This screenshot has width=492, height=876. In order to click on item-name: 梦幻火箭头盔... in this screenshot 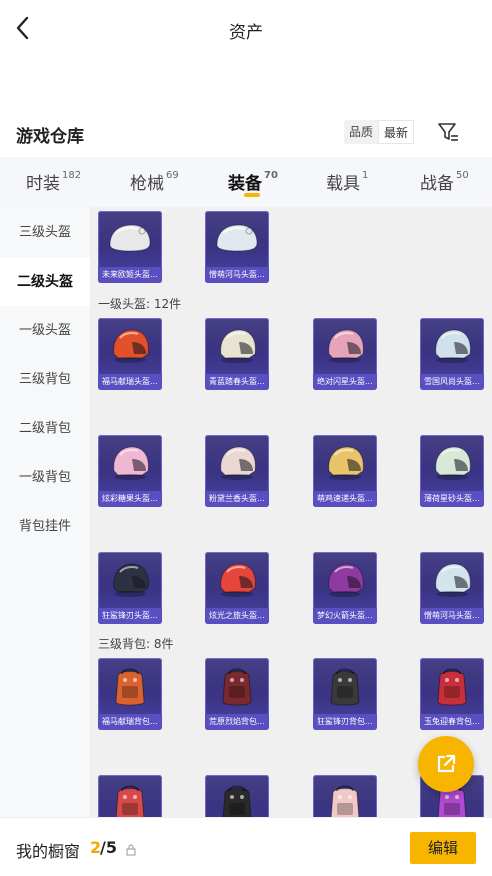, I will do `click(345, 616)`.